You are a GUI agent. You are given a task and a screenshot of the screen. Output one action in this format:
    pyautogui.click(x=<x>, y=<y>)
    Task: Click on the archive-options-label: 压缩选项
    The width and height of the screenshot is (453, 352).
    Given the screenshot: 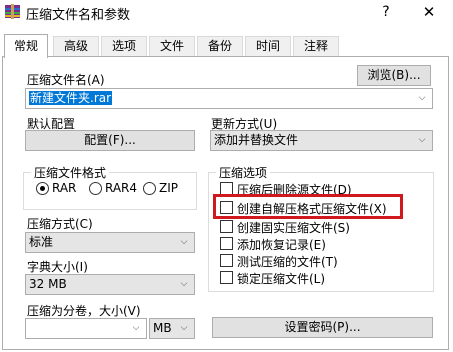 What is the action you would take?
    pyautogui.click(x=243, y=172)
    